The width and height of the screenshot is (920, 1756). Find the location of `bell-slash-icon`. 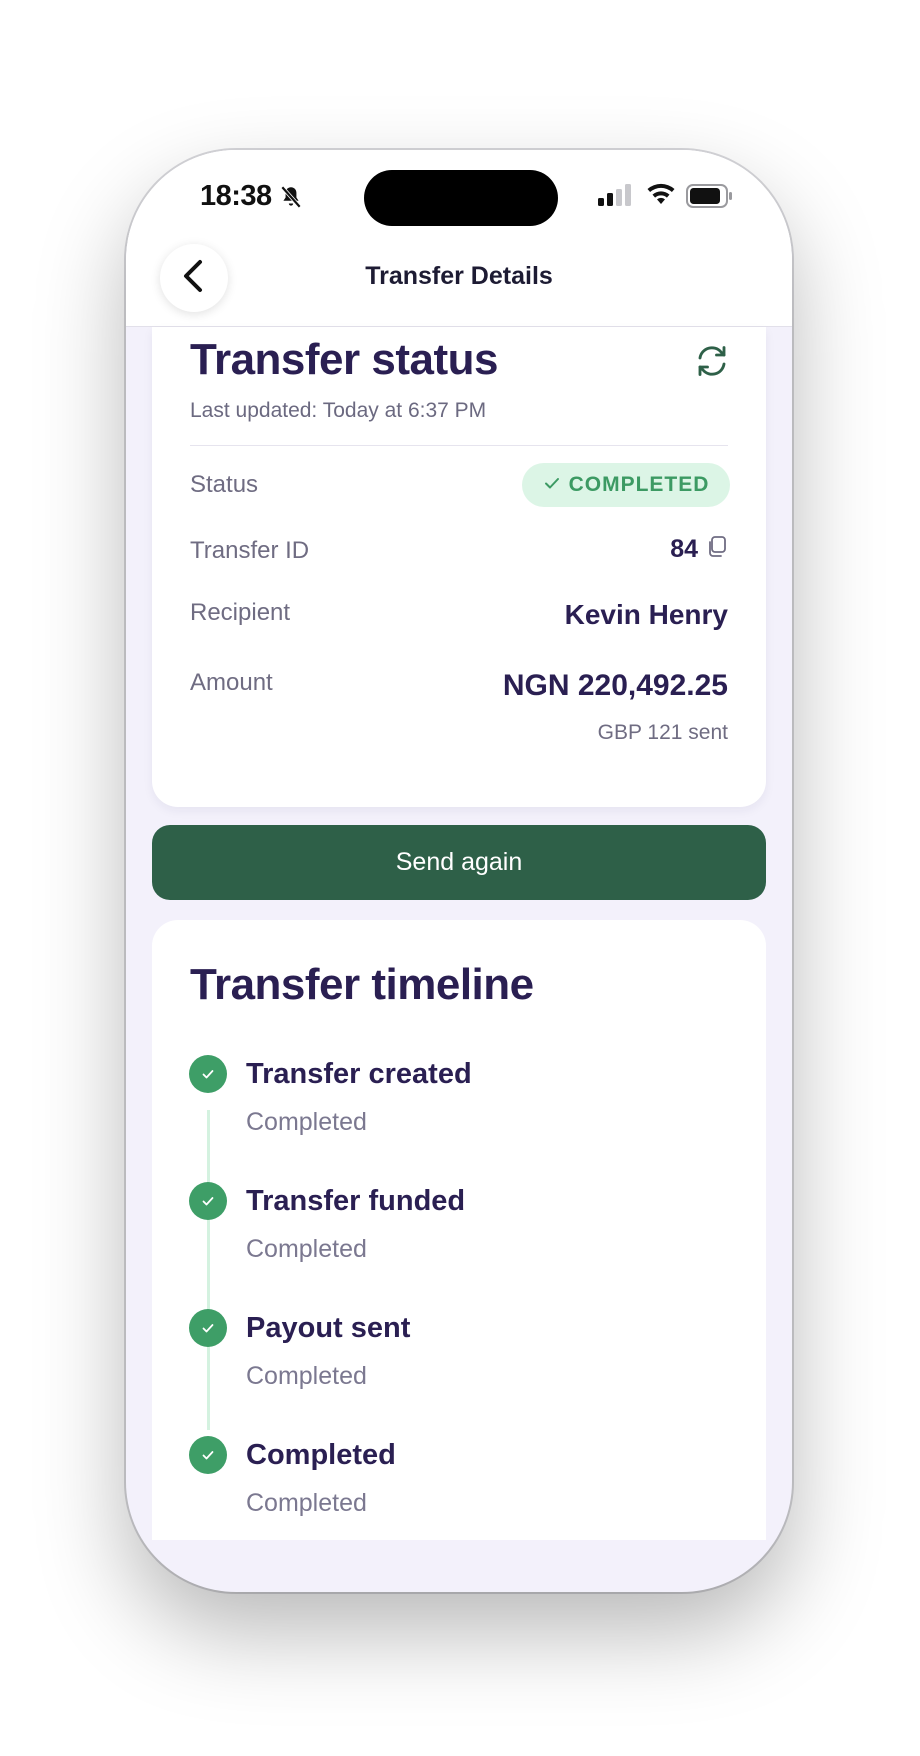

bell-slash-icon is located at coordinates (291, 197).